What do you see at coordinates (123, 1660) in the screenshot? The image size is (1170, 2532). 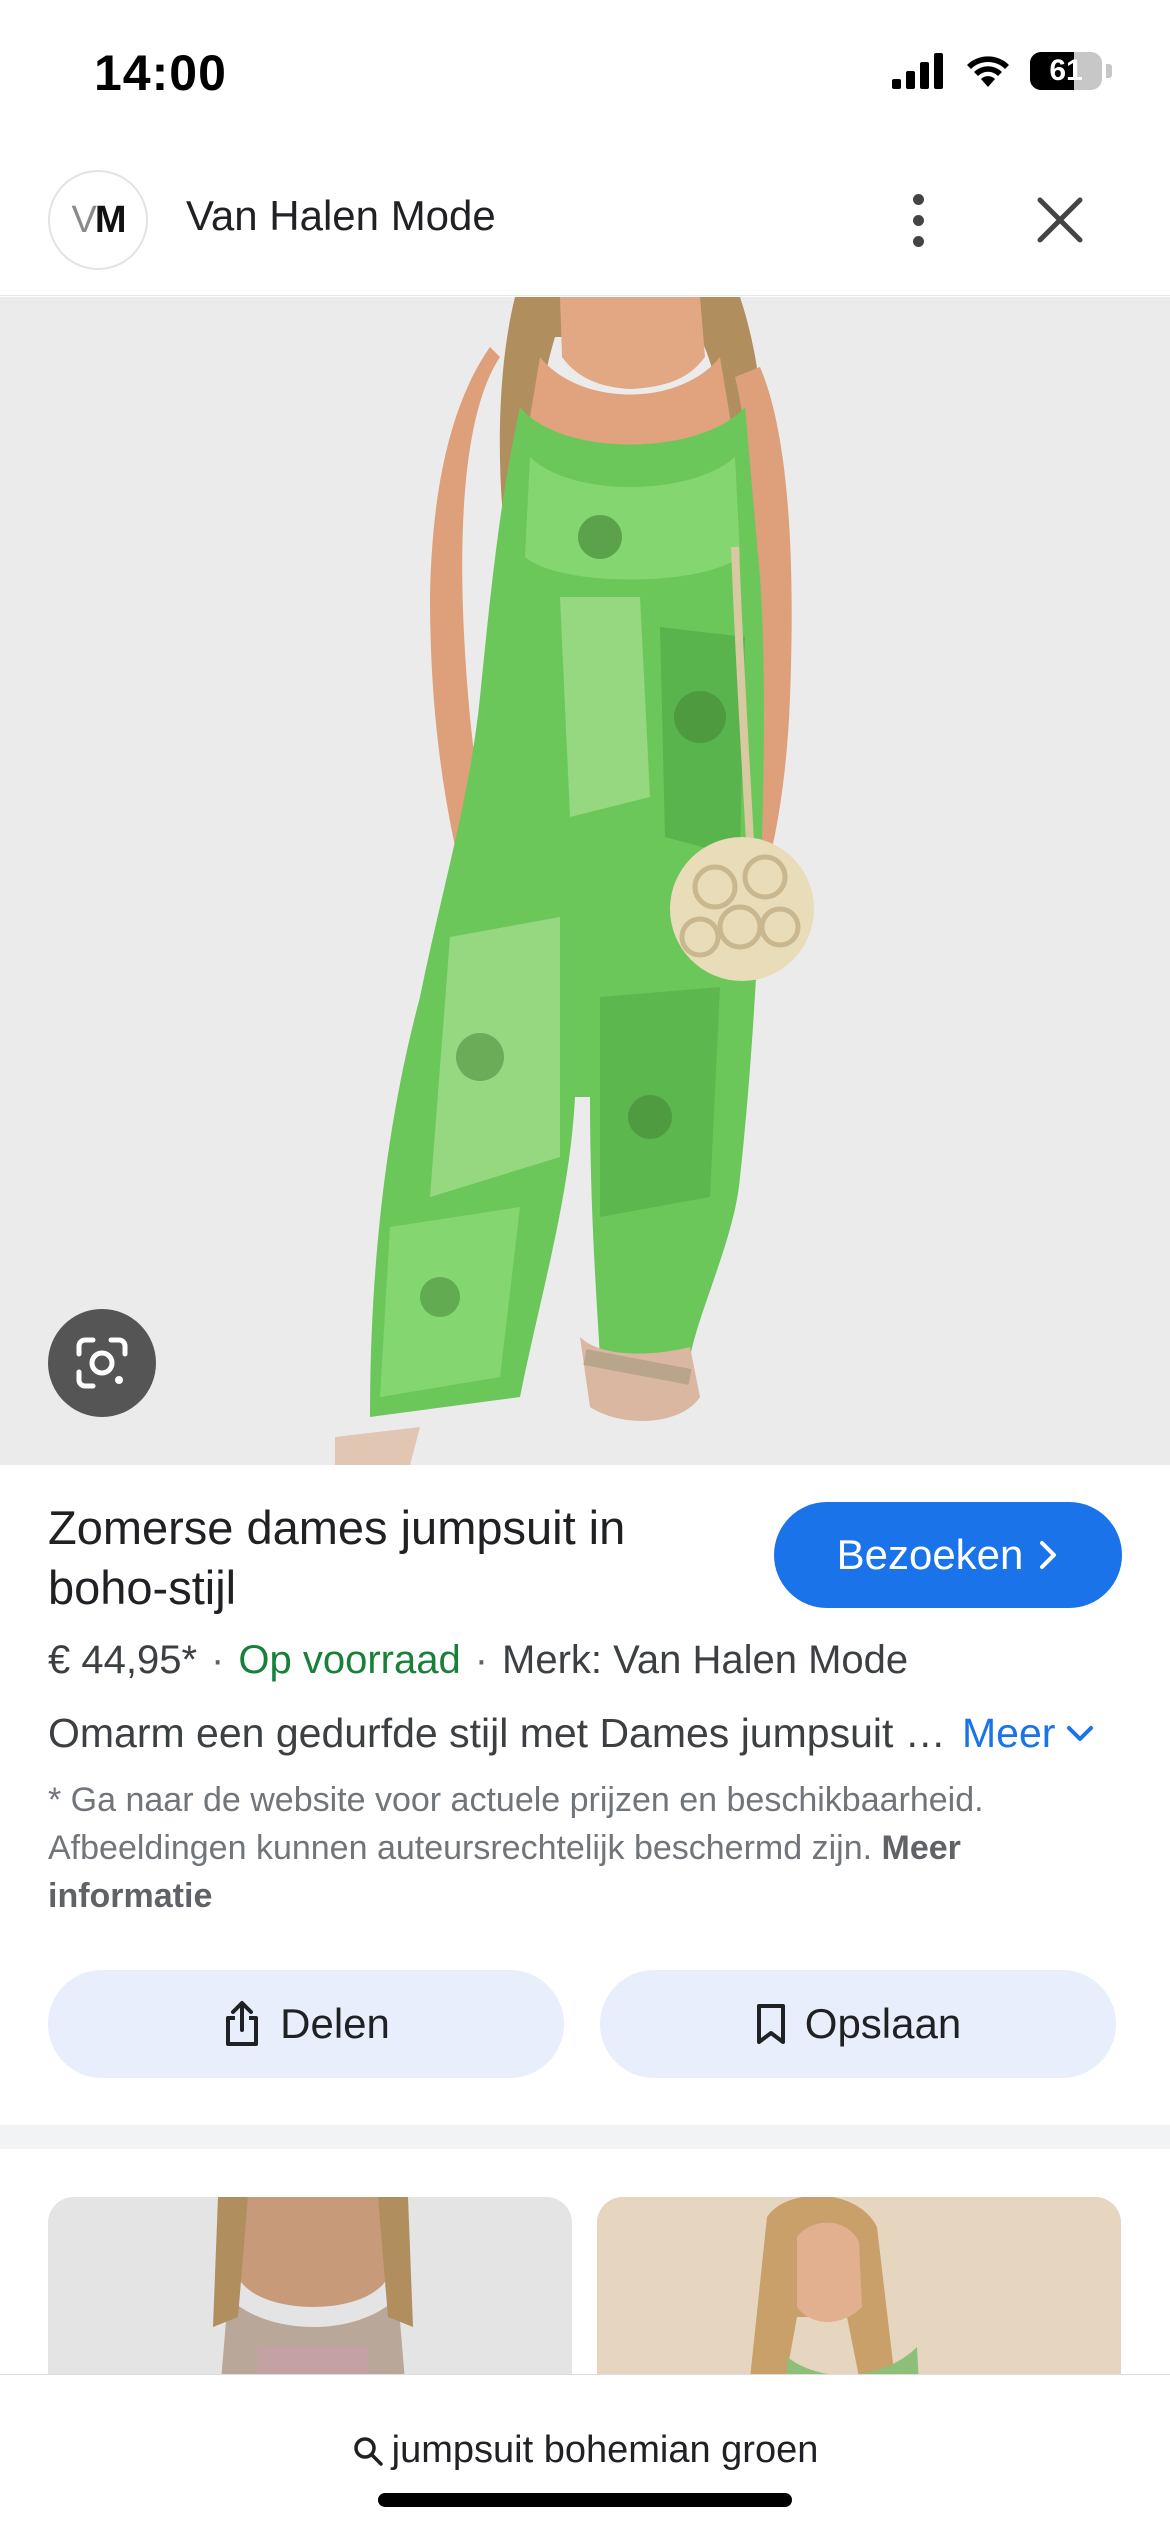 I see `price: € 44,95*` at bounding box center [123, 1660].